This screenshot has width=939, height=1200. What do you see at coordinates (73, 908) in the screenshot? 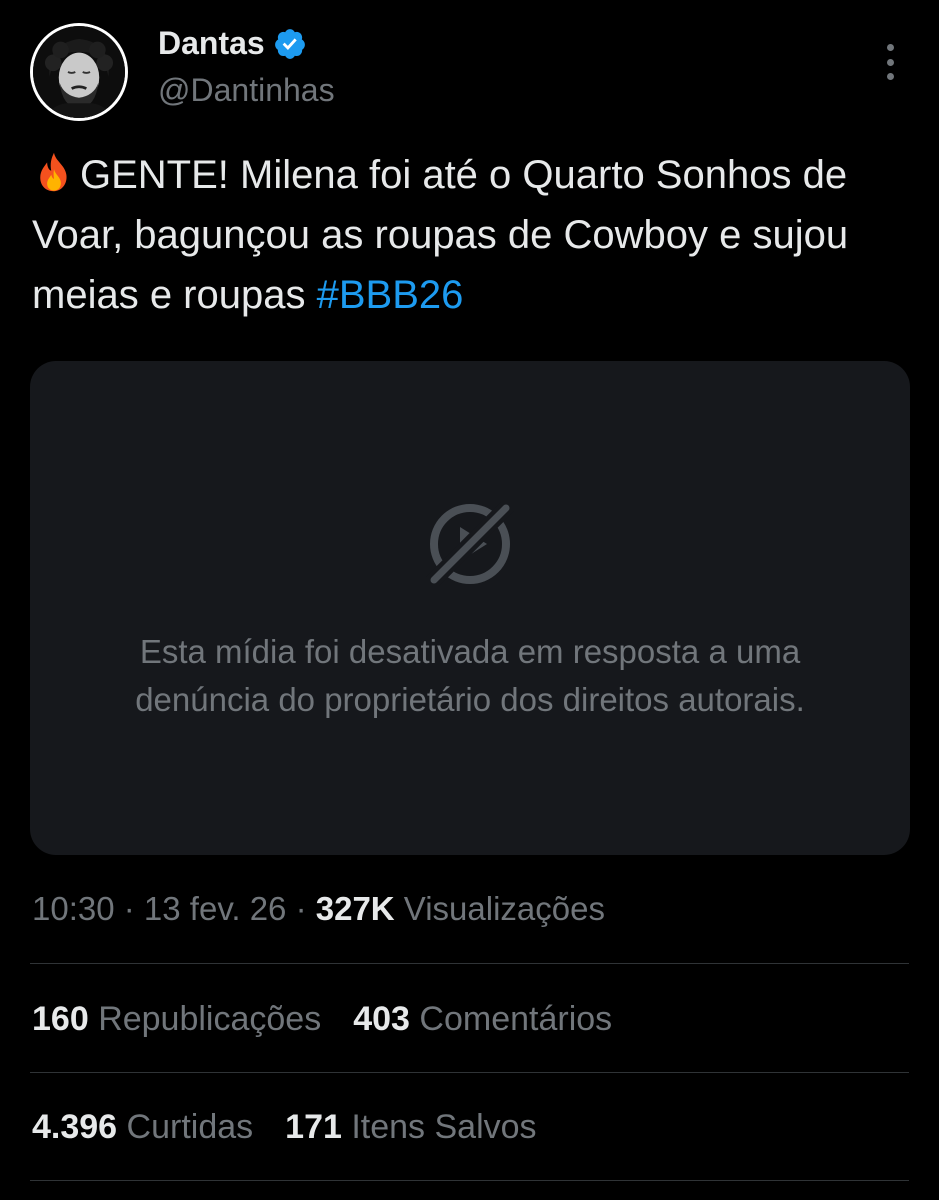
I see `tweet-time: 10:30` at bounding box center [73, 908].